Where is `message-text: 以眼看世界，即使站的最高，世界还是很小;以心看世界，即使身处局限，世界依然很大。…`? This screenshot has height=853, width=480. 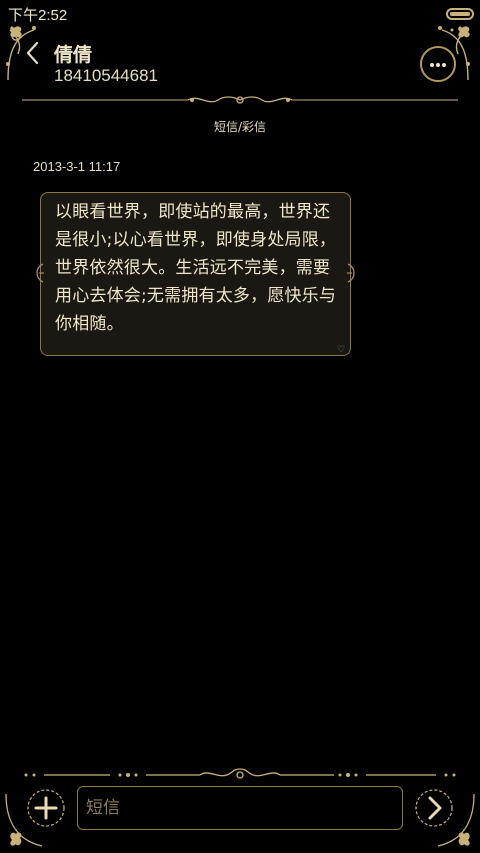
message-text: 以眼看世界，即使站的最高，世界还是很小;以心看世界，即使身处局限，世界依然很大。… is located at coordinates (196, 268).